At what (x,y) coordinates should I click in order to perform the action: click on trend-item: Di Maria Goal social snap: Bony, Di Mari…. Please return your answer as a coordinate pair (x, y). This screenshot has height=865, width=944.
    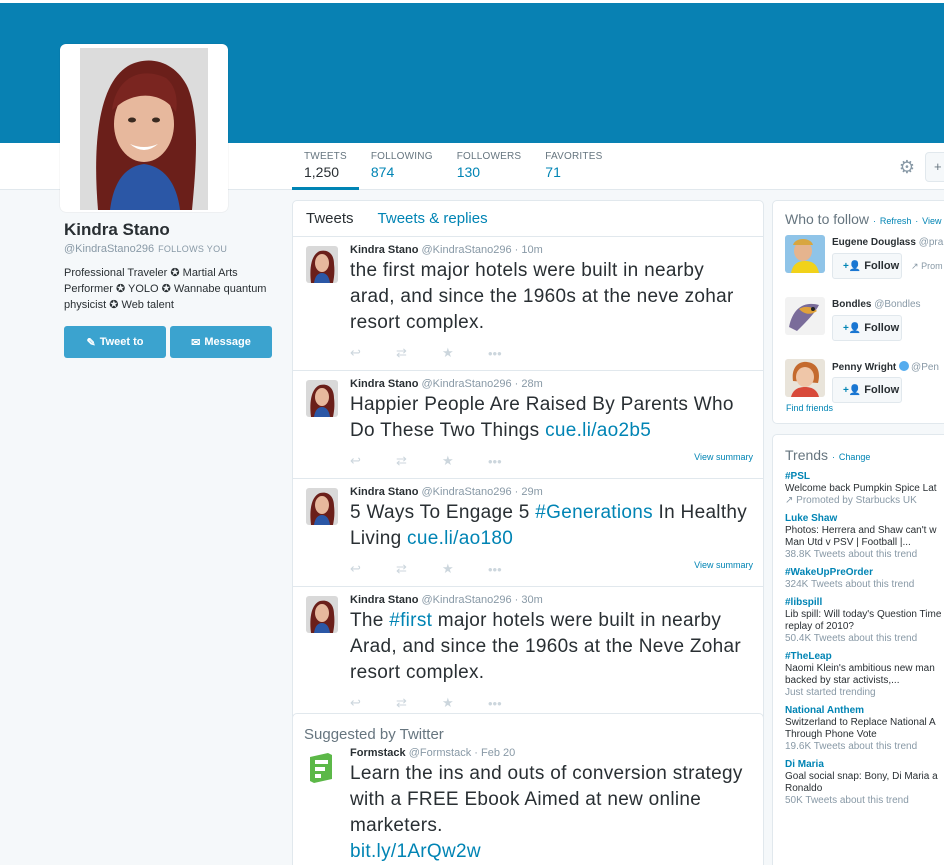
    Looking at the image, I should click on (864, 783).